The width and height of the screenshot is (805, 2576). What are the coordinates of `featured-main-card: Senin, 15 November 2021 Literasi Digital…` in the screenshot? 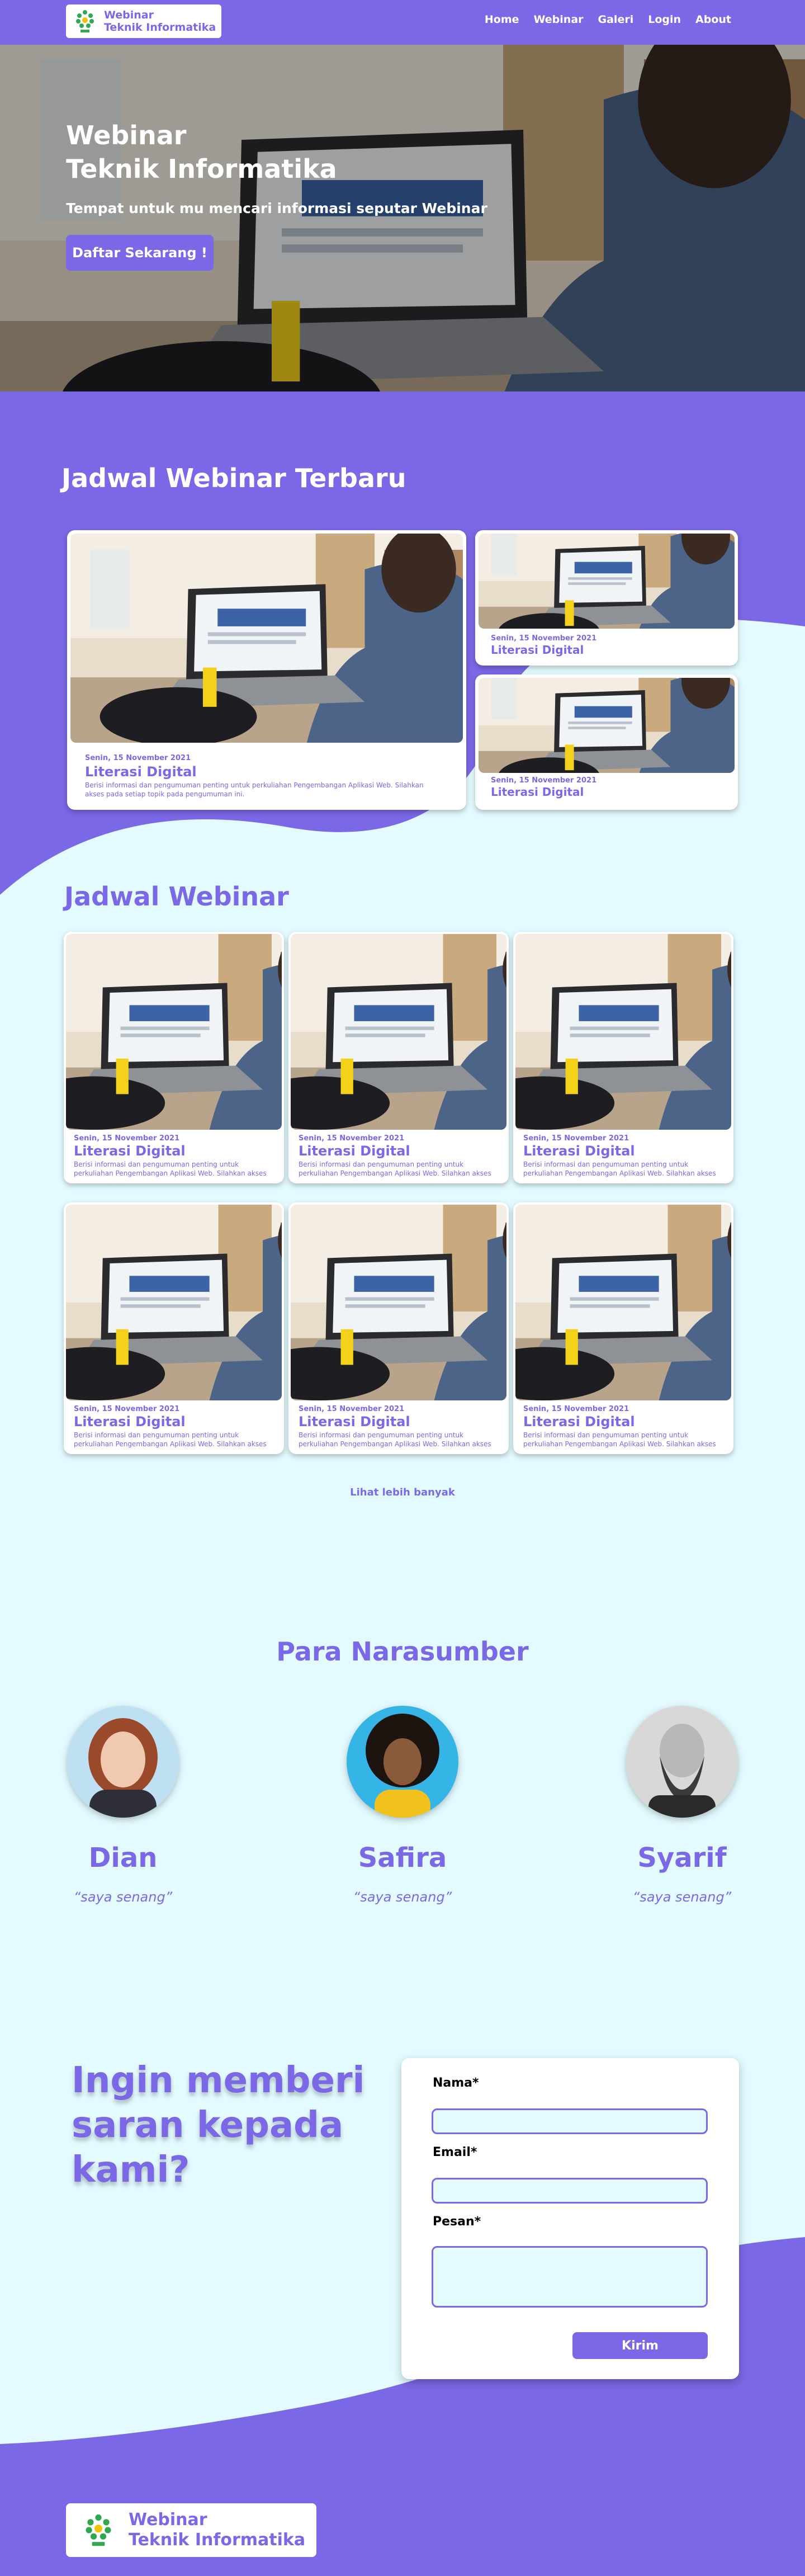 It's located at (266, 670).